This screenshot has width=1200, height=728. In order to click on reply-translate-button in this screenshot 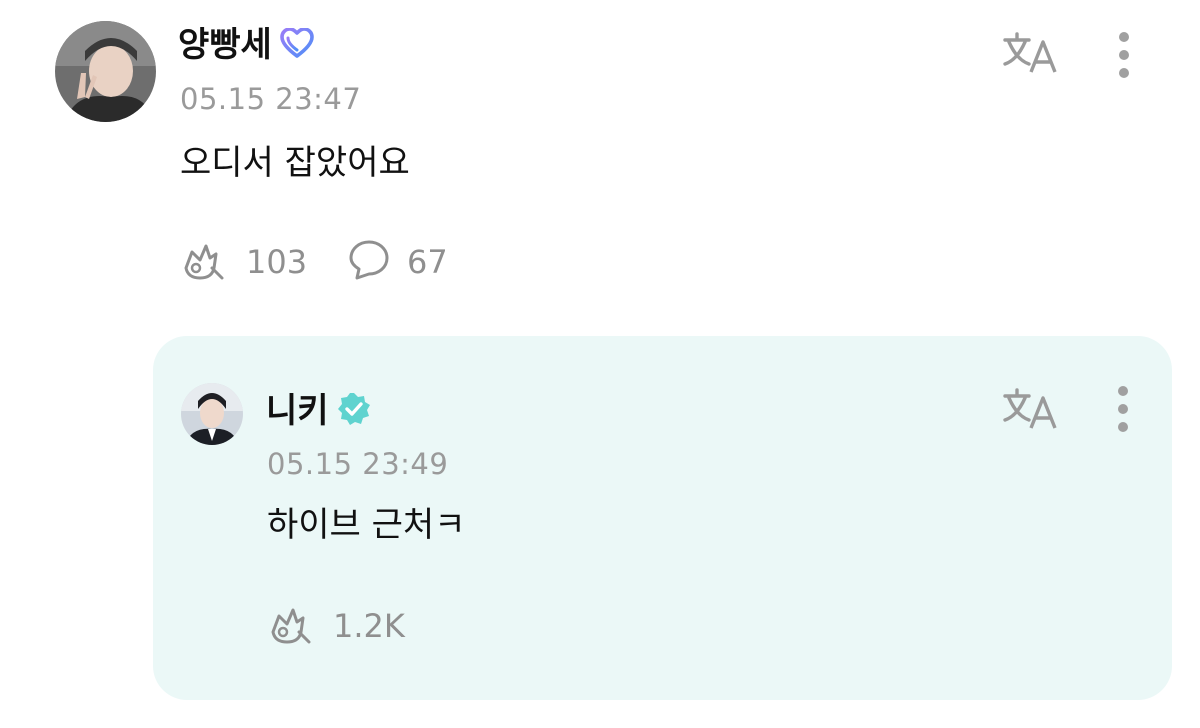, I will do `click(1030, 410)`.